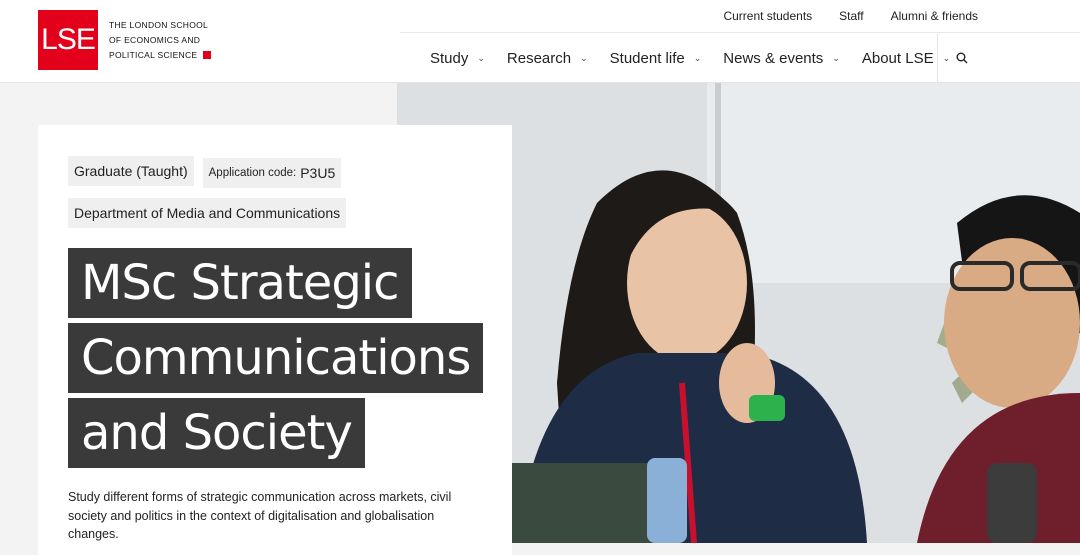  What do you see at coordinates (539, 58) in the screenshot?
I see `nav-item-label: Research` at bounding box center [539, 58].